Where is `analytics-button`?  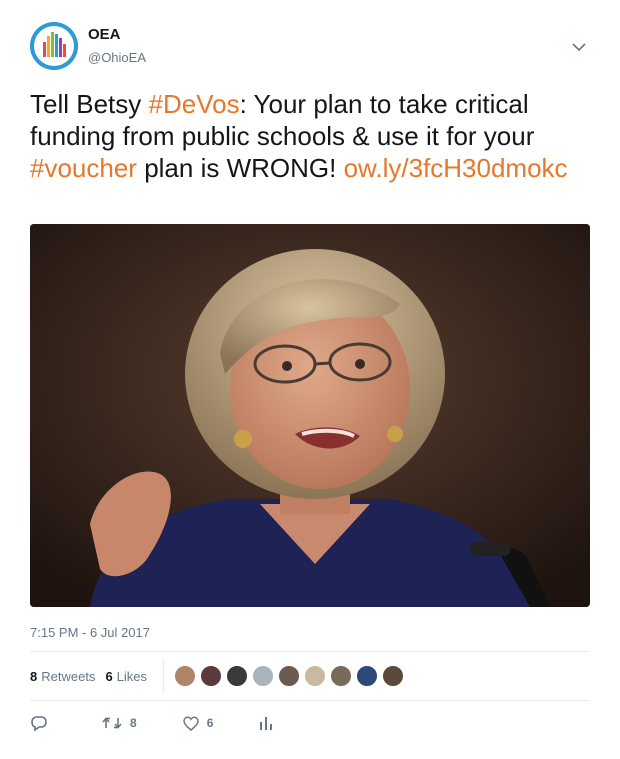
analytics-button is located at coordinates (266, 723).